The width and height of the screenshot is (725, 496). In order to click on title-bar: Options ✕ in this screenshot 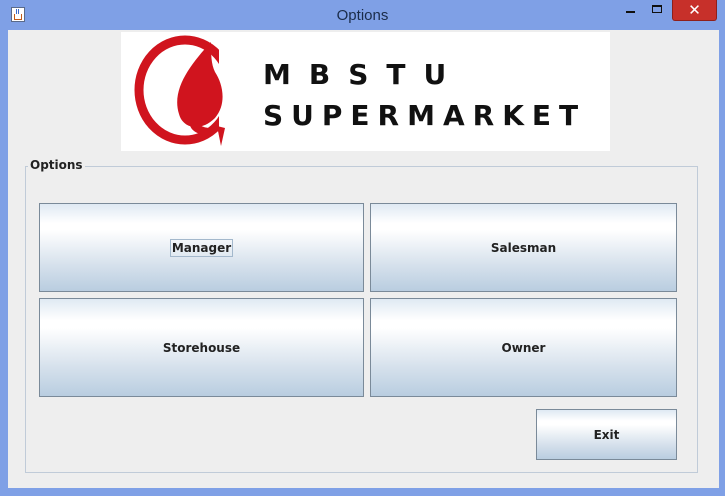, I will do `click(362, 15)`.